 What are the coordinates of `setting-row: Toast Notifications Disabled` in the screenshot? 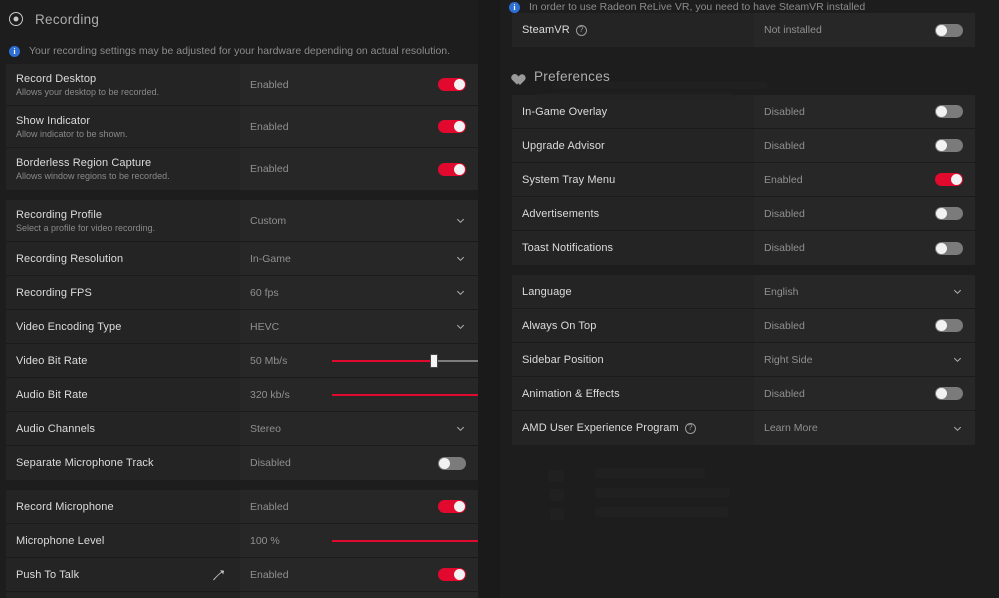 It's located at (743, 248).